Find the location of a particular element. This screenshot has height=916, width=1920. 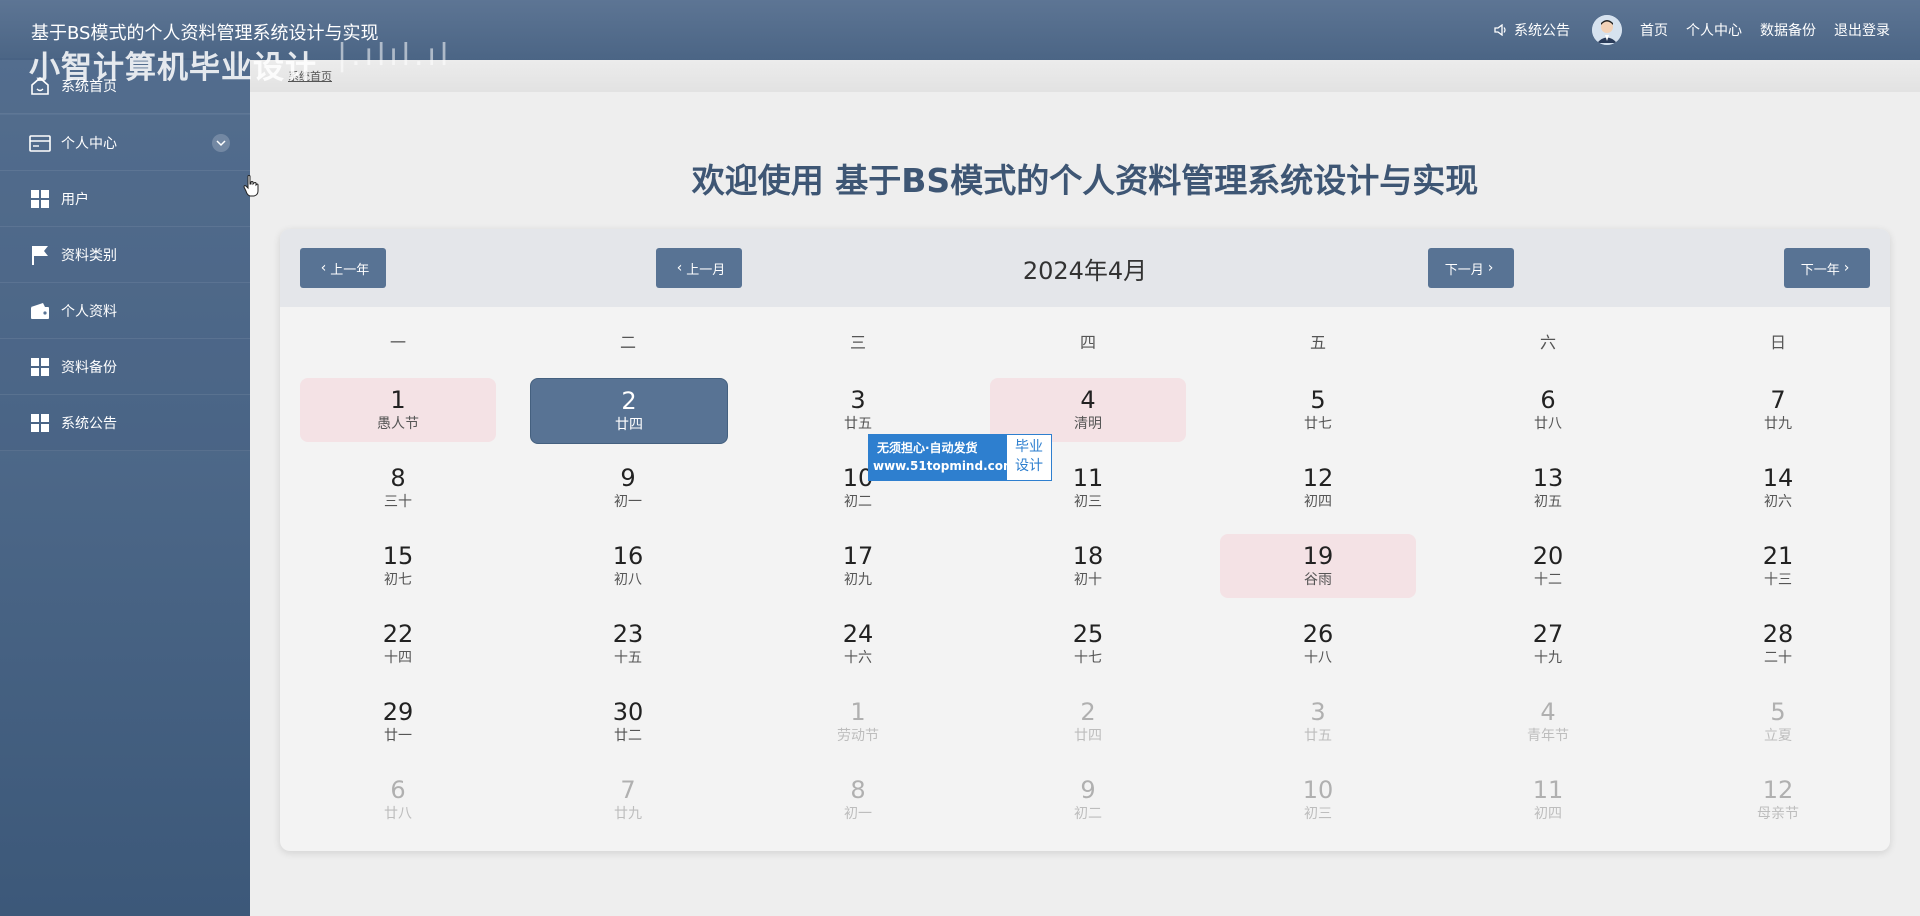

sidebar-item-label: 个人中心 is located at coordinates (89, 143).